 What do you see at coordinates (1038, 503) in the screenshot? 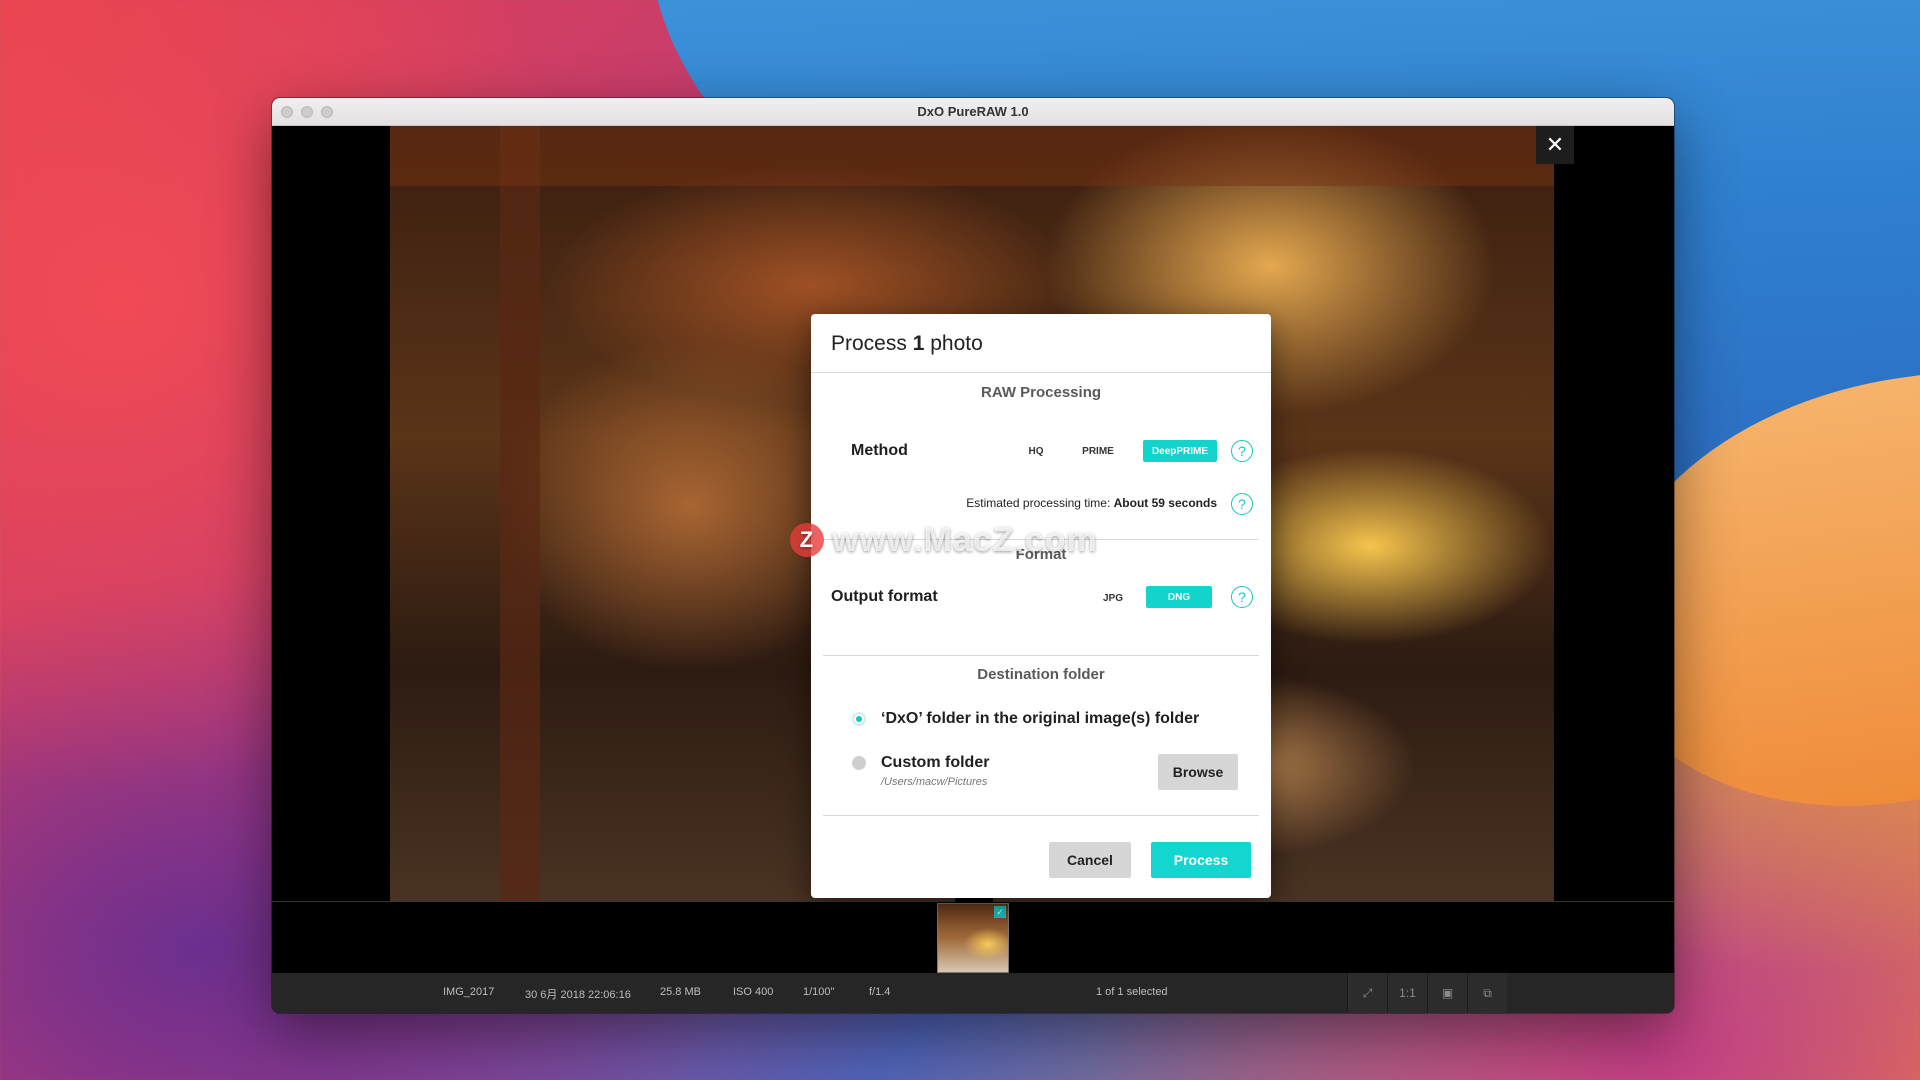
I see `estimated-time-label: Estimated processing time:` at bounding box center [1038, 503].